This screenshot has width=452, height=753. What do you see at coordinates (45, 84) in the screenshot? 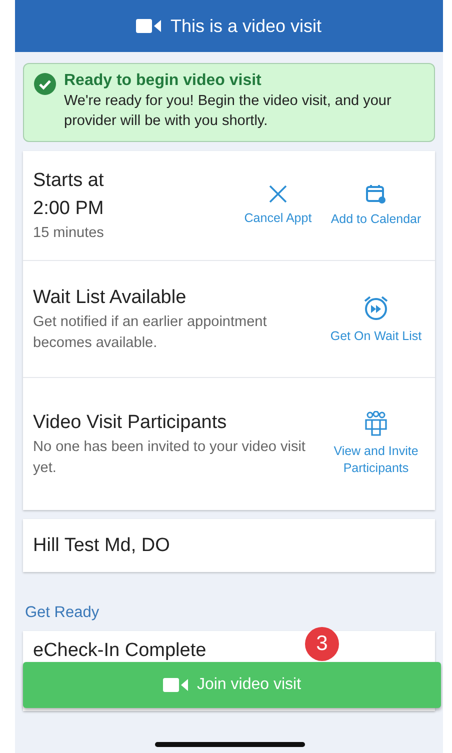
I see `check-circle-icon` at bounding box center [45, 84].